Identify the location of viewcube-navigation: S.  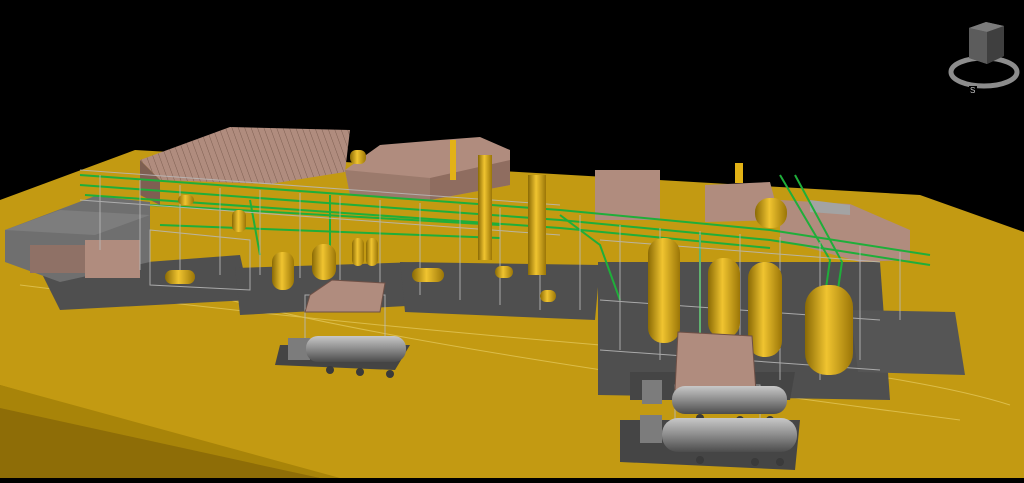
(982, 54).